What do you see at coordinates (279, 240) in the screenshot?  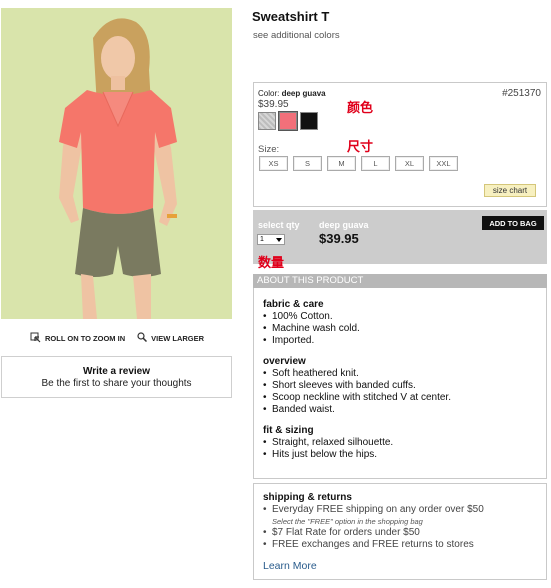 I see `dropdown-arrow-icon` at bounding box center [279, 240].